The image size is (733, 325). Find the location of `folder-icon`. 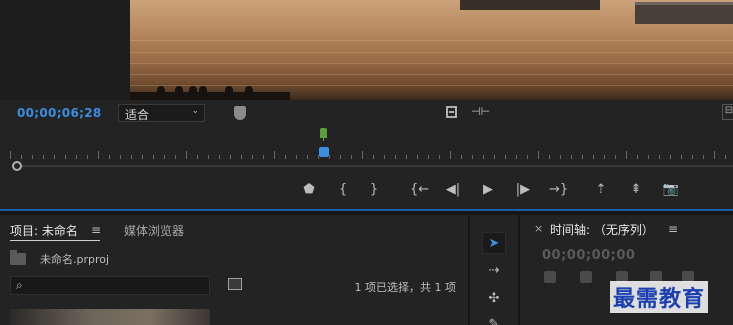

folder-icon is located at coordinates (18, 257).